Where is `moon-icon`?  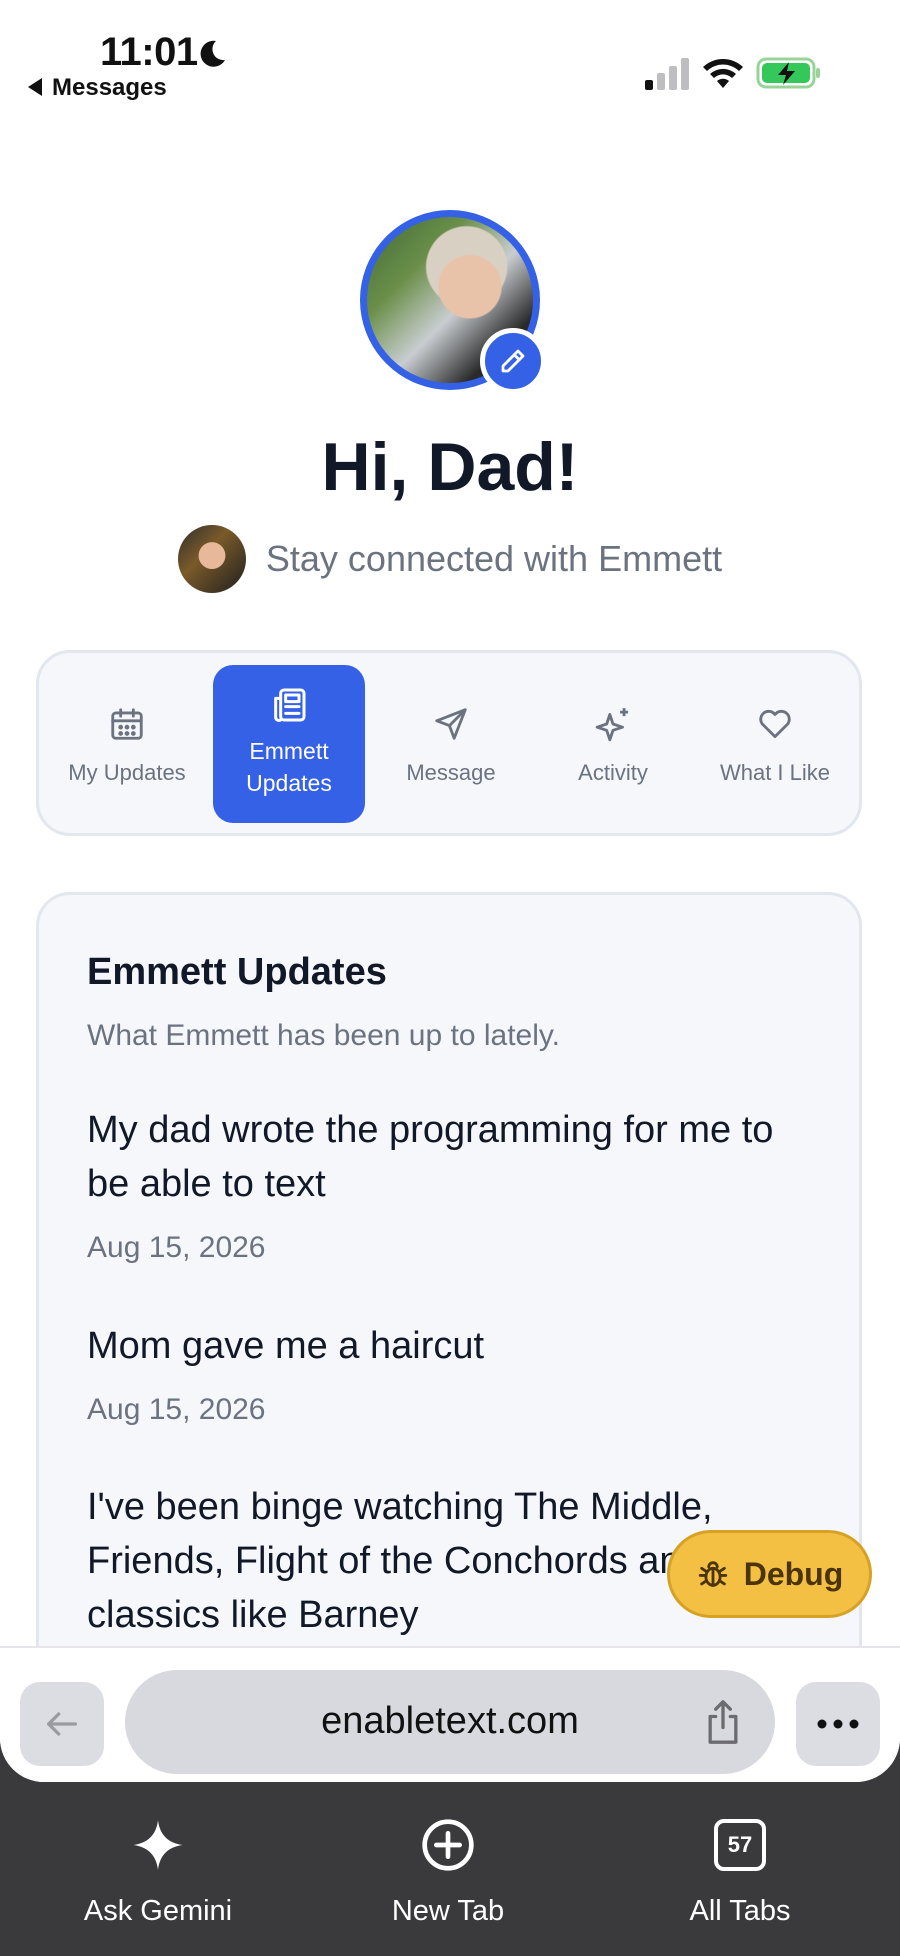
moon-icon is located at coordinates (212, 53).